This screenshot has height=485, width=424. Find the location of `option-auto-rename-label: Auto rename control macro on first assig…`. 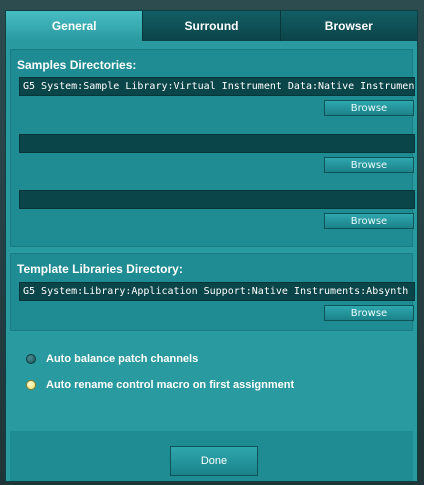

option-auto-rename-label: Auto rename control macro on first assig… is located at coordinates (170, 385).